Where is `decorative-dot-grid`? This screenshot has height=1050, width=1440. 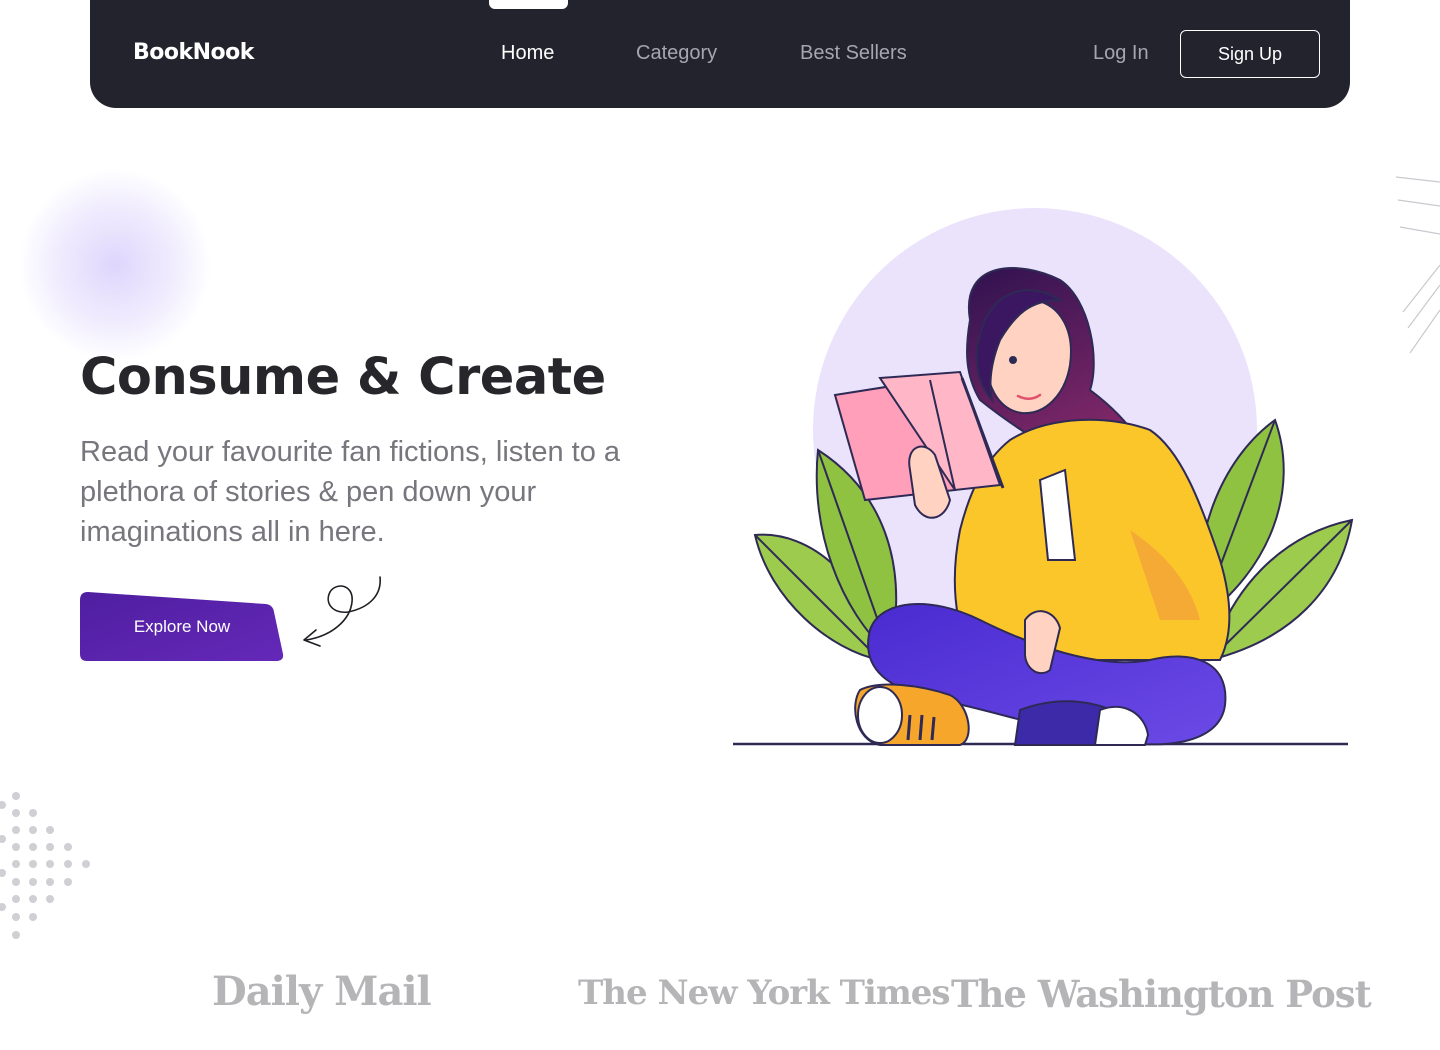 decorative-dot-grid is located at coordinates (45, 865).